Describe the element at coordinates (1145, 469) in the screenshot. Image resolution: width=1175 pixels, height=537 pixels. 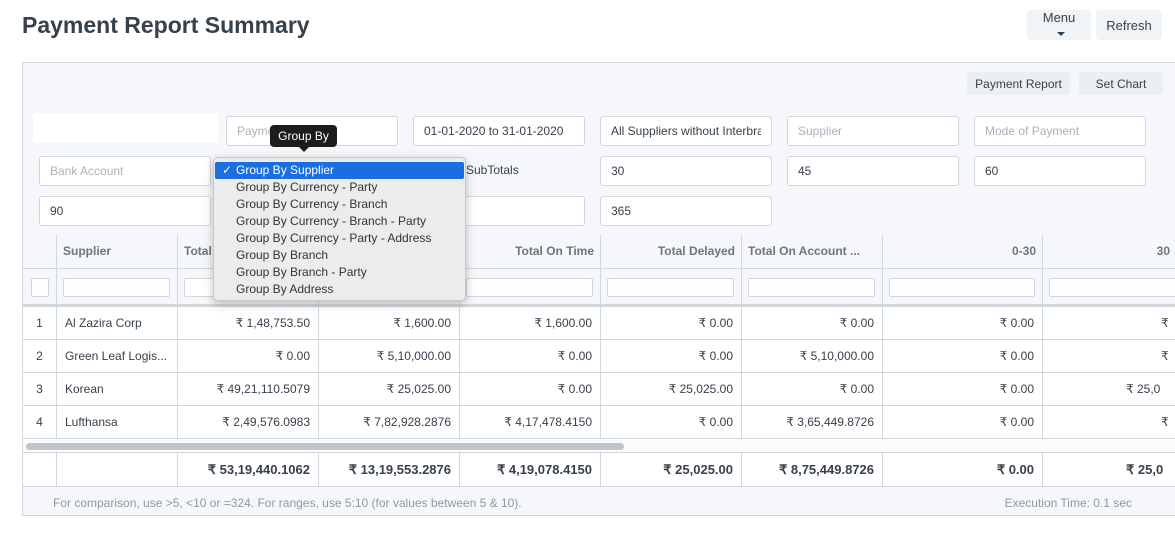
I see `totals-30-plus: ₹ 25,0` at that location.